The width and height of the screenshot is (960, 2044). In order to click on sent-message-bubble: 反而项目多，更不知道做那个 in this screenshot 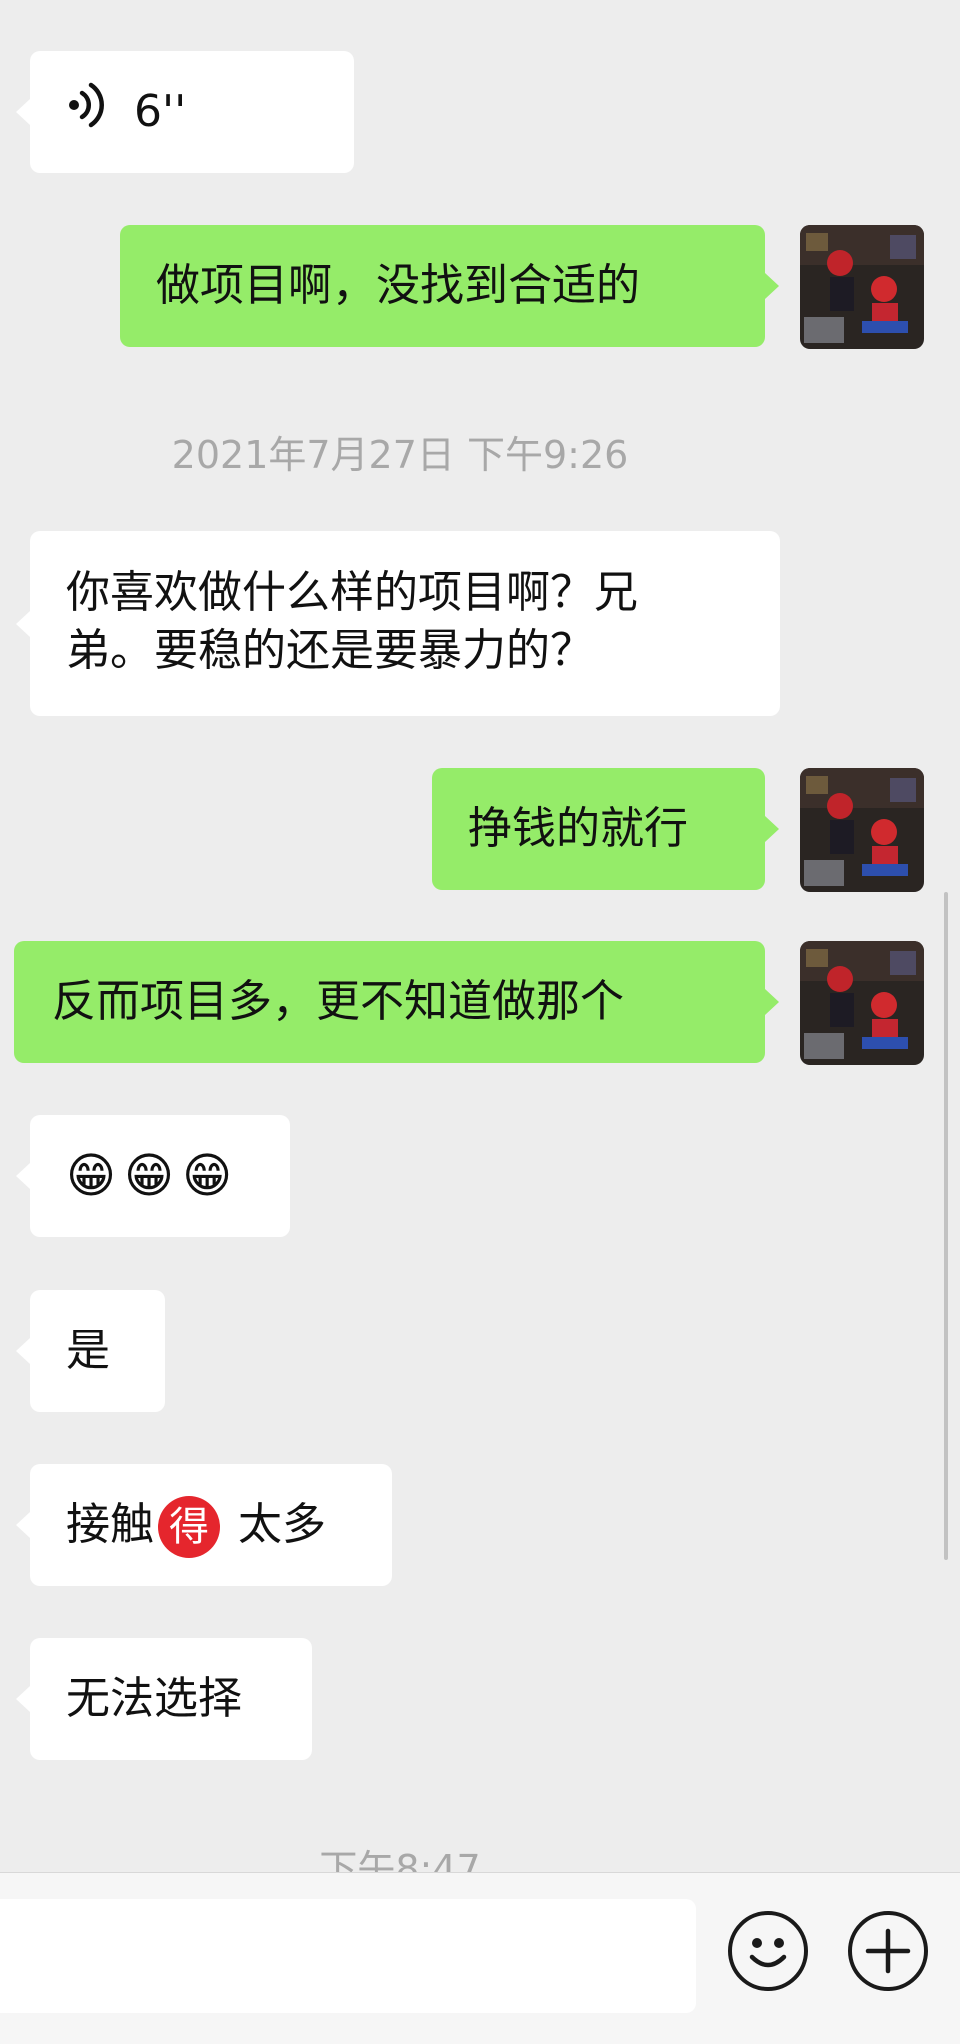, I will do `click(396, 1002)`.